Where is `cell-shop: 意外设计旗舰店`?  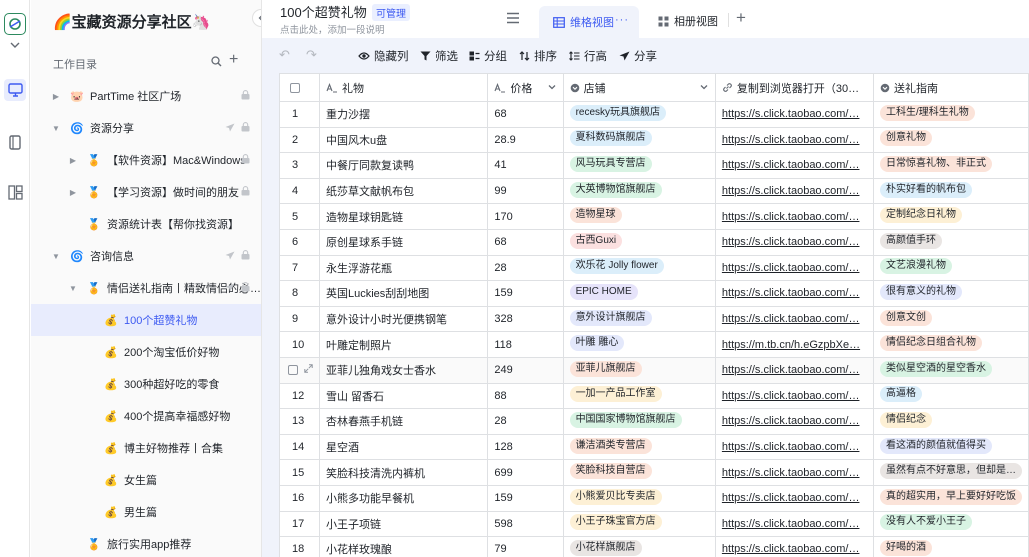 cell-shop: 意外设计旗舰店 is located at coordinates (639, 319).